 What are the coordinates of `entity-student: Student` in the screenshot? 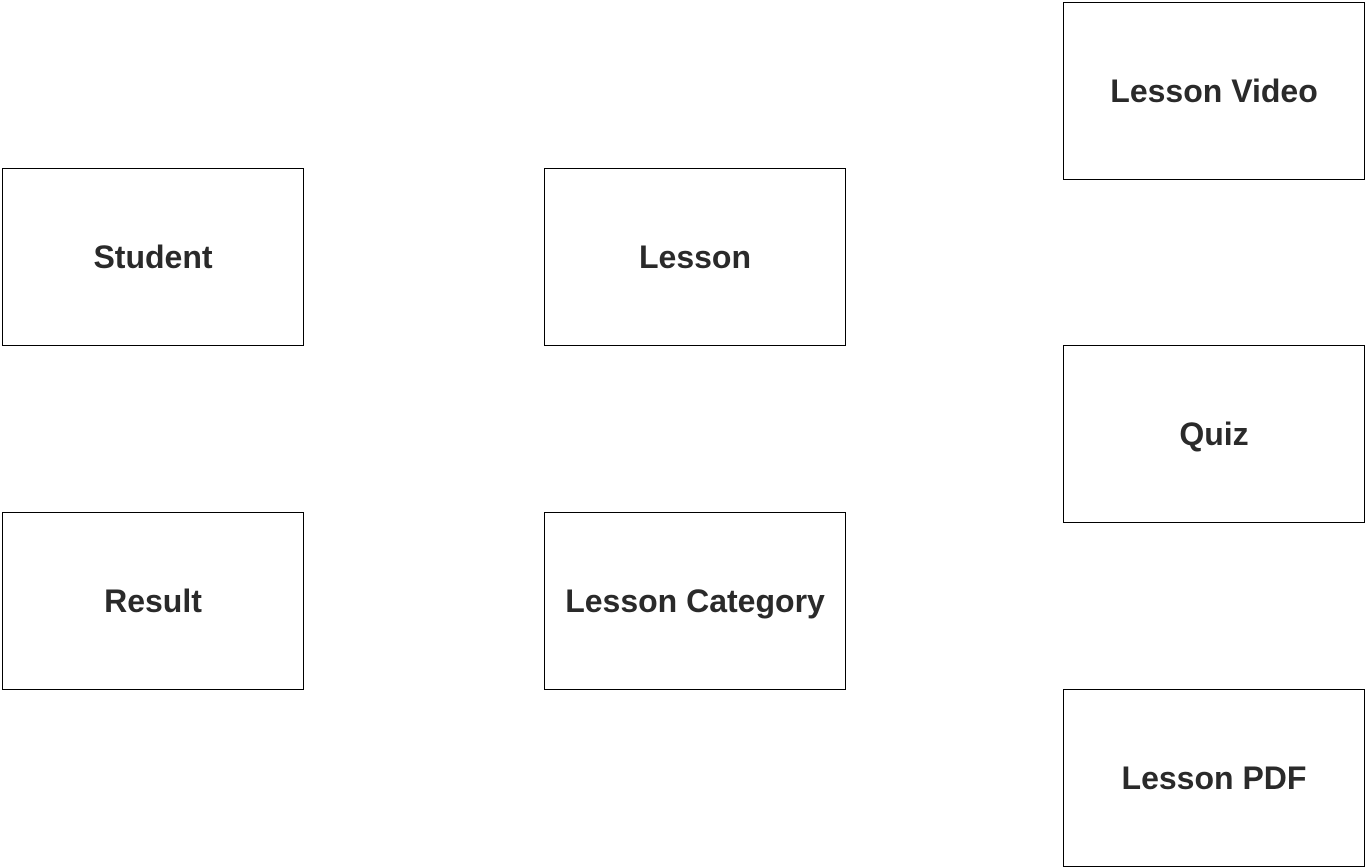 It's located at (153, 257).